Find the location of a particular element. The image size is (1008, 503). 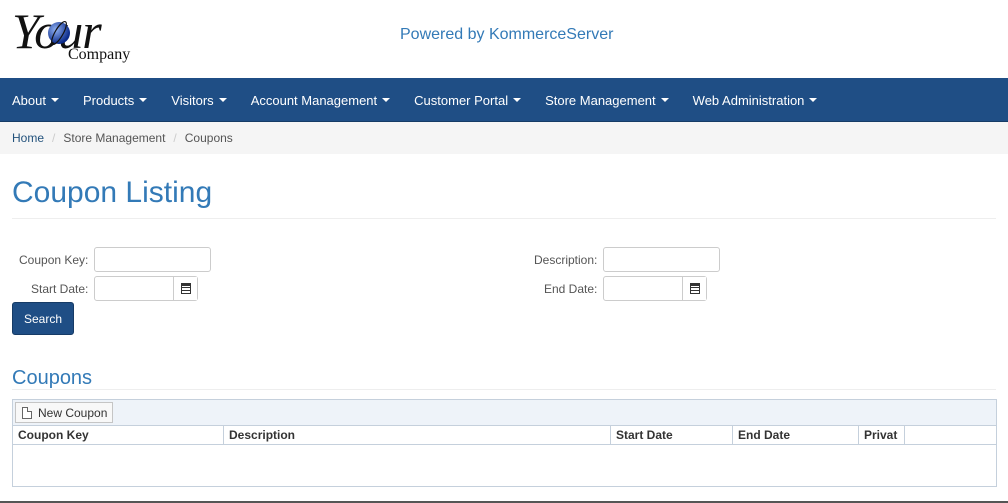

start-date-picker-button is located at coordinates (185, 288).